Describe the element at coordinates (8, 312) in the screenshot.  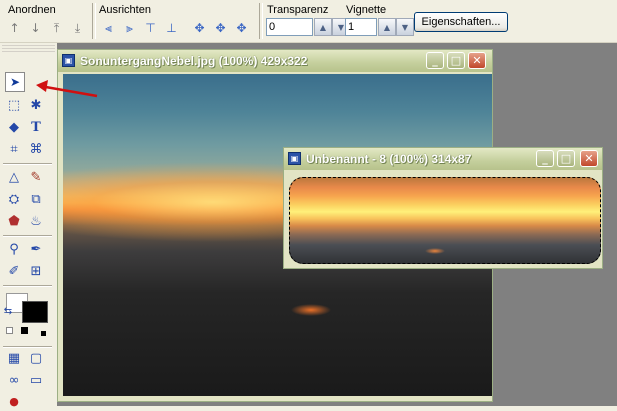
I see `swap-colors-icon: ⇆` at that location.